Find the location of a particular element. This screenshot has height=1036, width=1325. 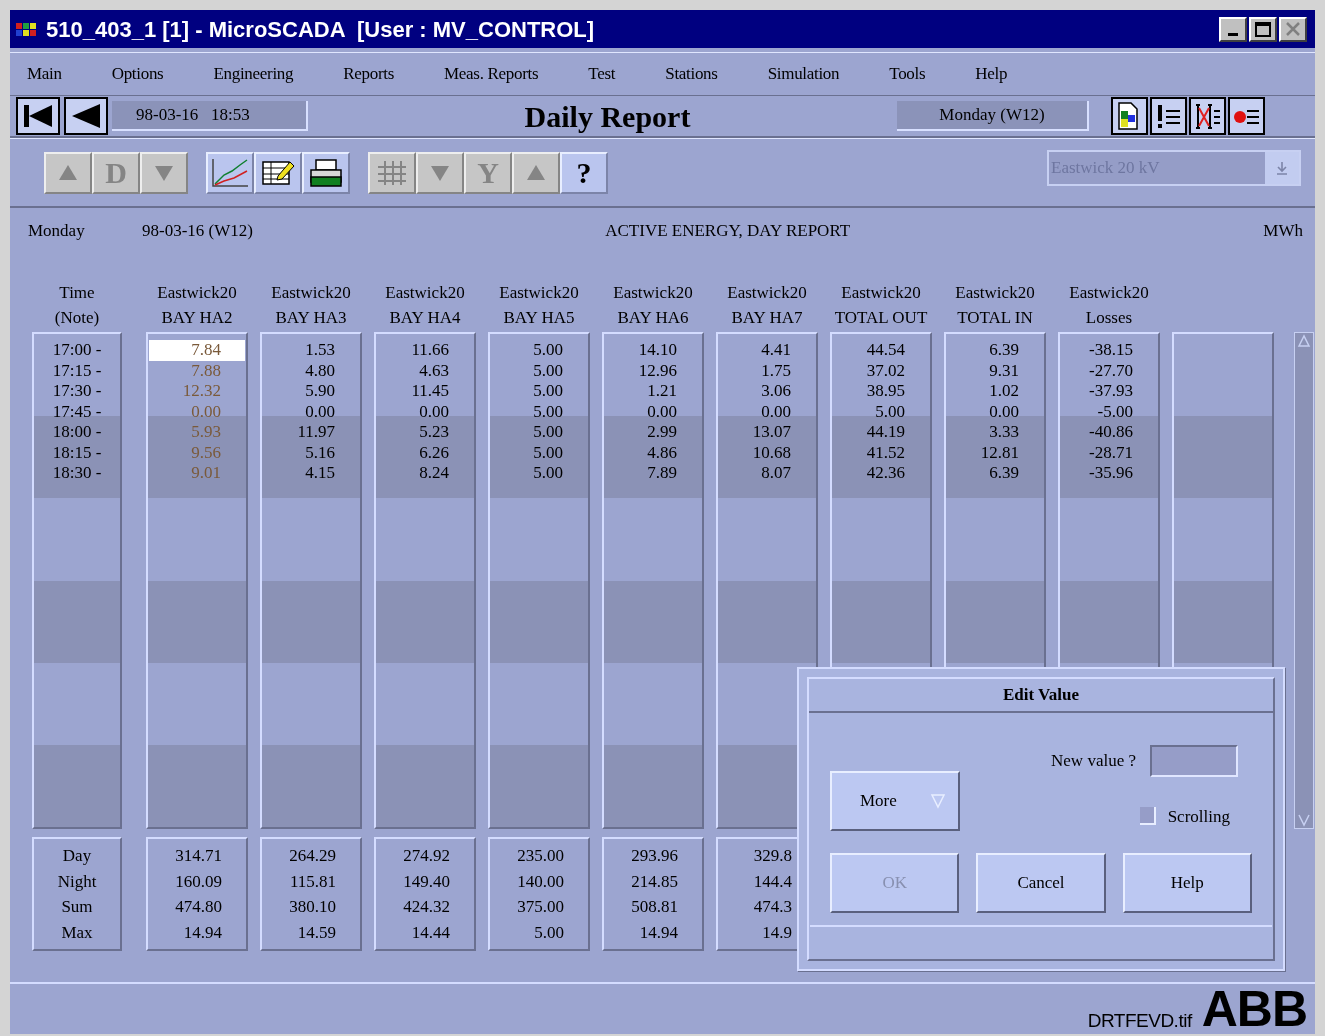

summary-value: 235.00 is located at coordinates (540, 856).